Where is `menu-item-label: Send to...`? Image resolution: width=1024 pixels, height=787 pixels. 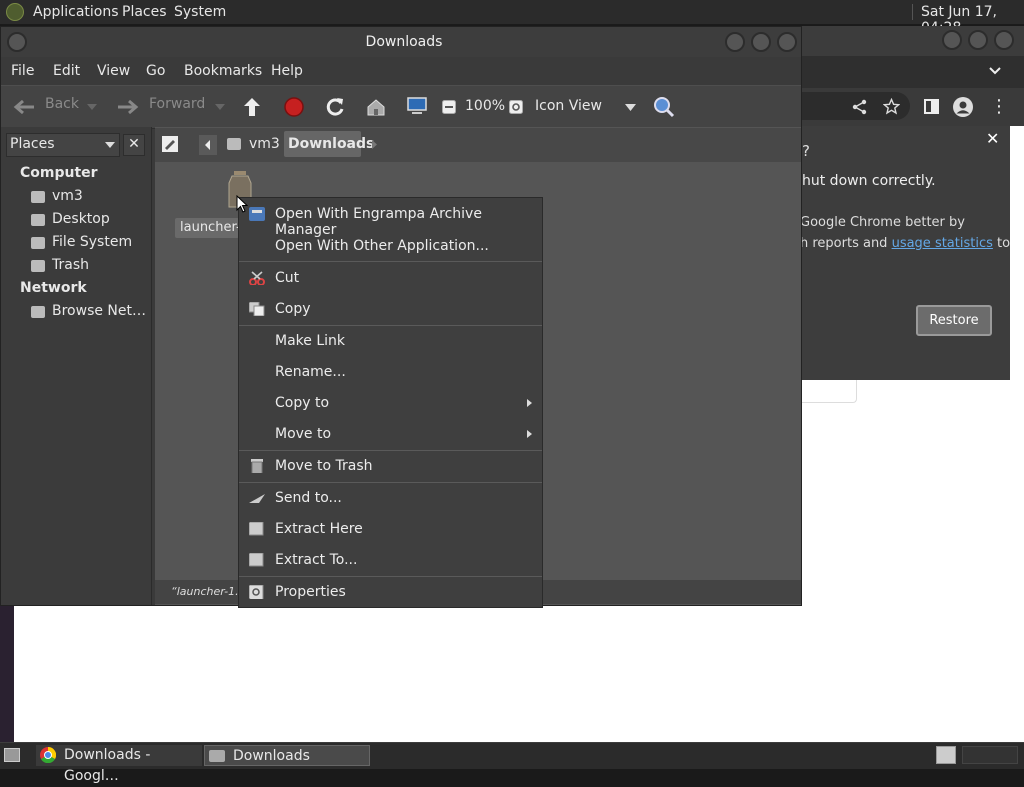 menu-item-label: Send to... is located at coordinates (308, 498).